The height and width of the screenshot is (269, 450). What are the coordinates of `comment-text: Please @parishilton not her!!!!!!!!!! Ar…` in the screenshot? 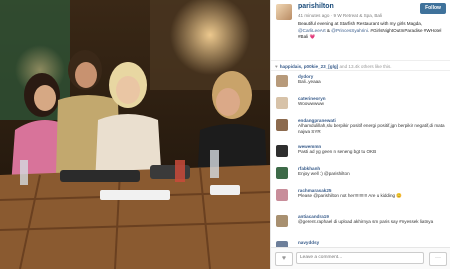 It's located at (350, 195).